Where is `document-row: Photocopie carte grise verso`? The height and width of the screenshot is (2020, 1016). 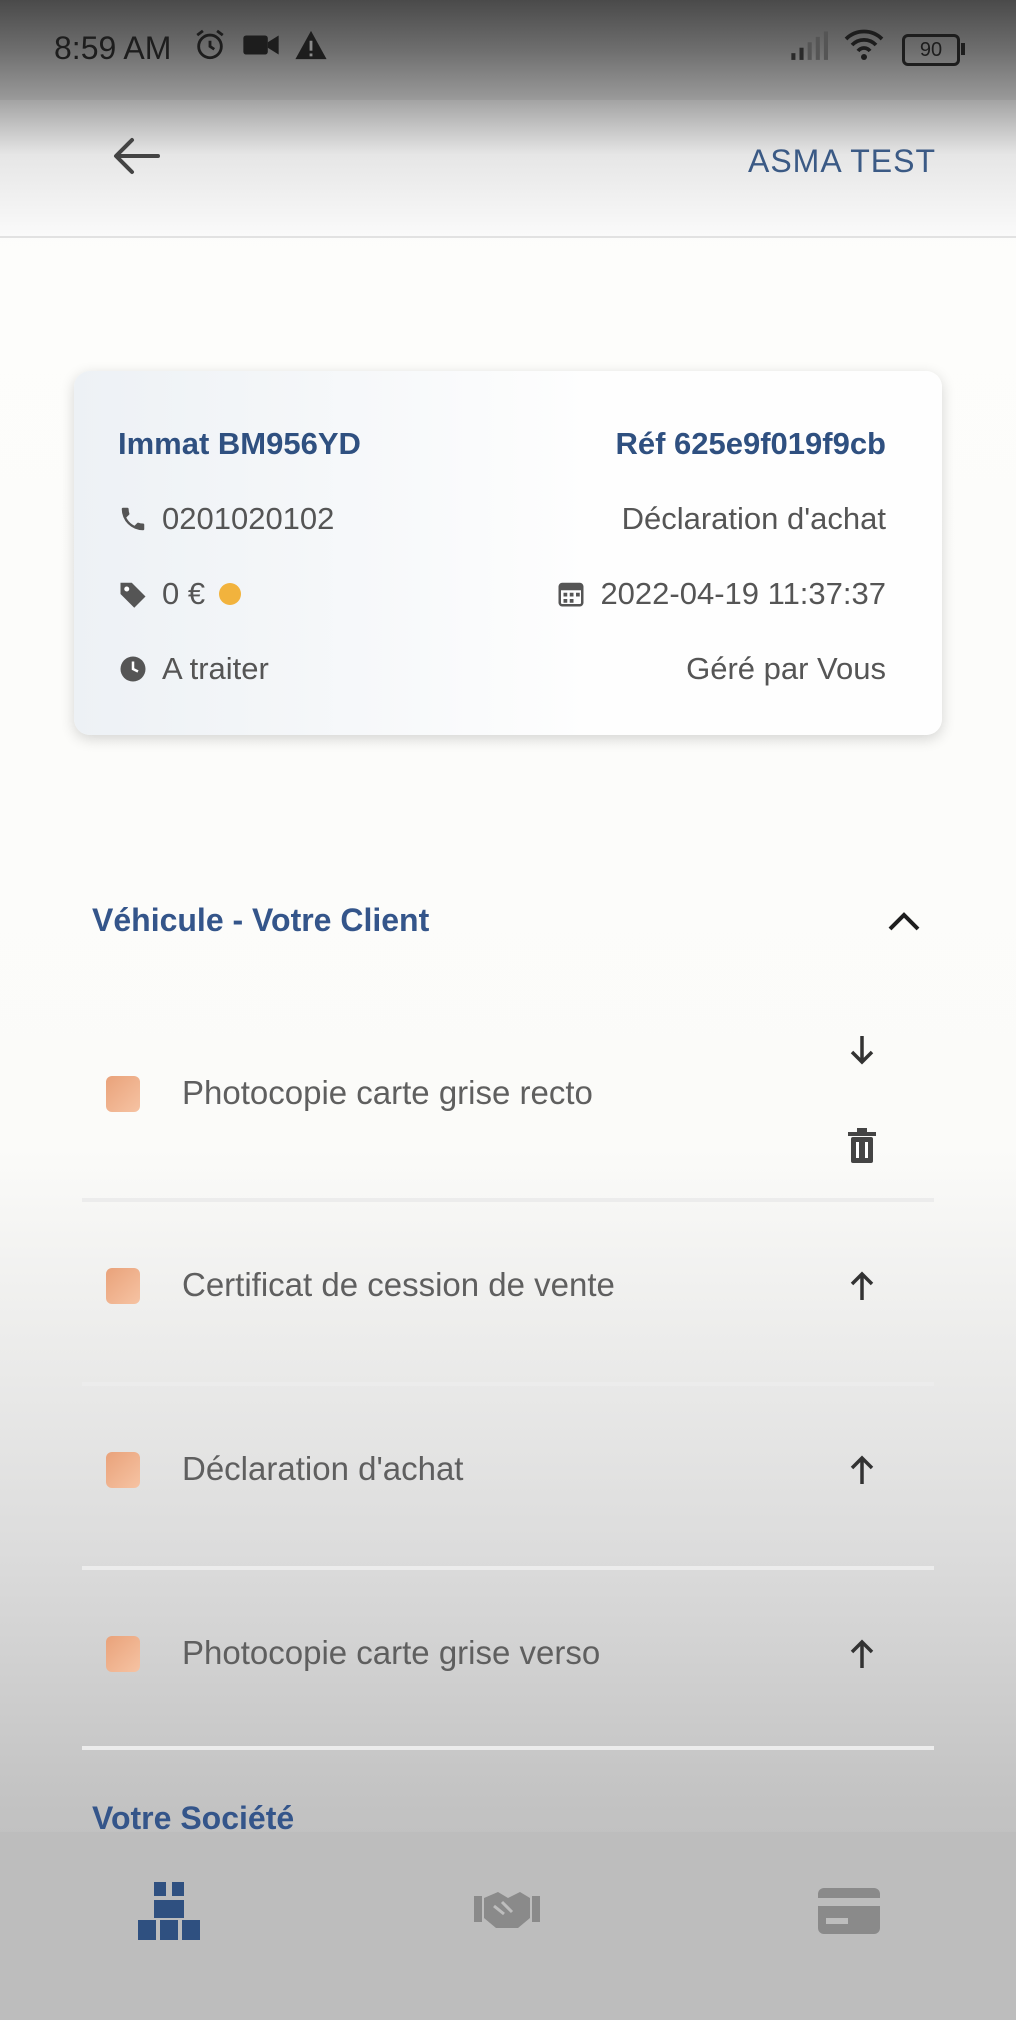 document-row: Photocopie carte grise verso is located at coordinates (508, 1660).